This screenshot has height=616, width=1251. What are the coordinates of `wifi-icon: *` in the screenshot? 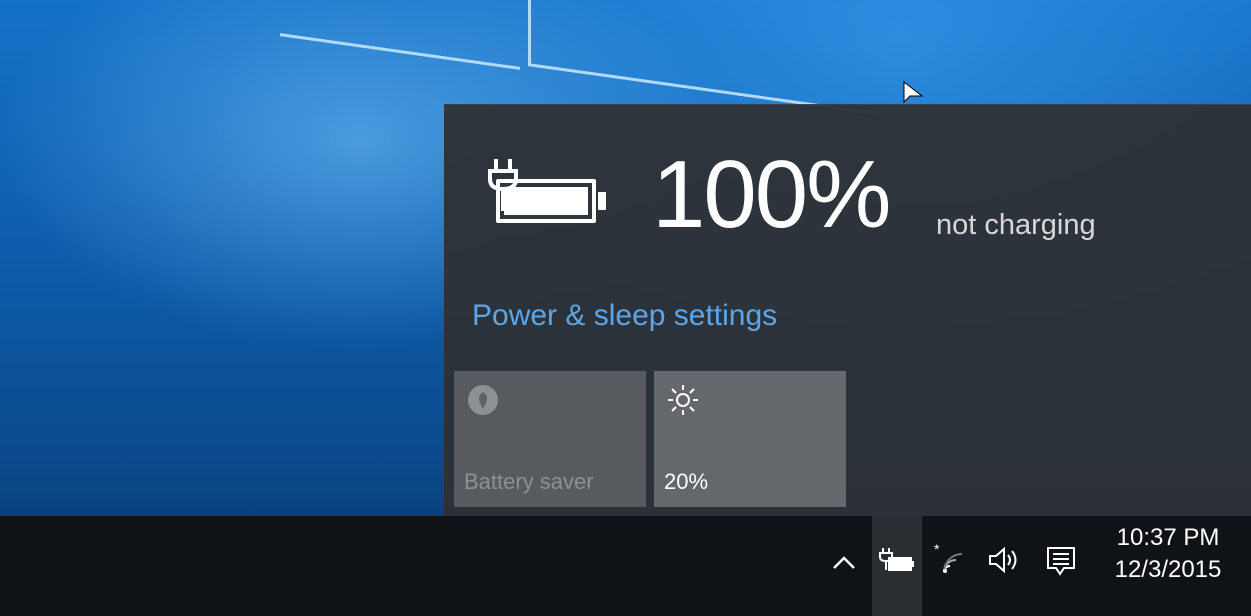 It's located at (948, 557).